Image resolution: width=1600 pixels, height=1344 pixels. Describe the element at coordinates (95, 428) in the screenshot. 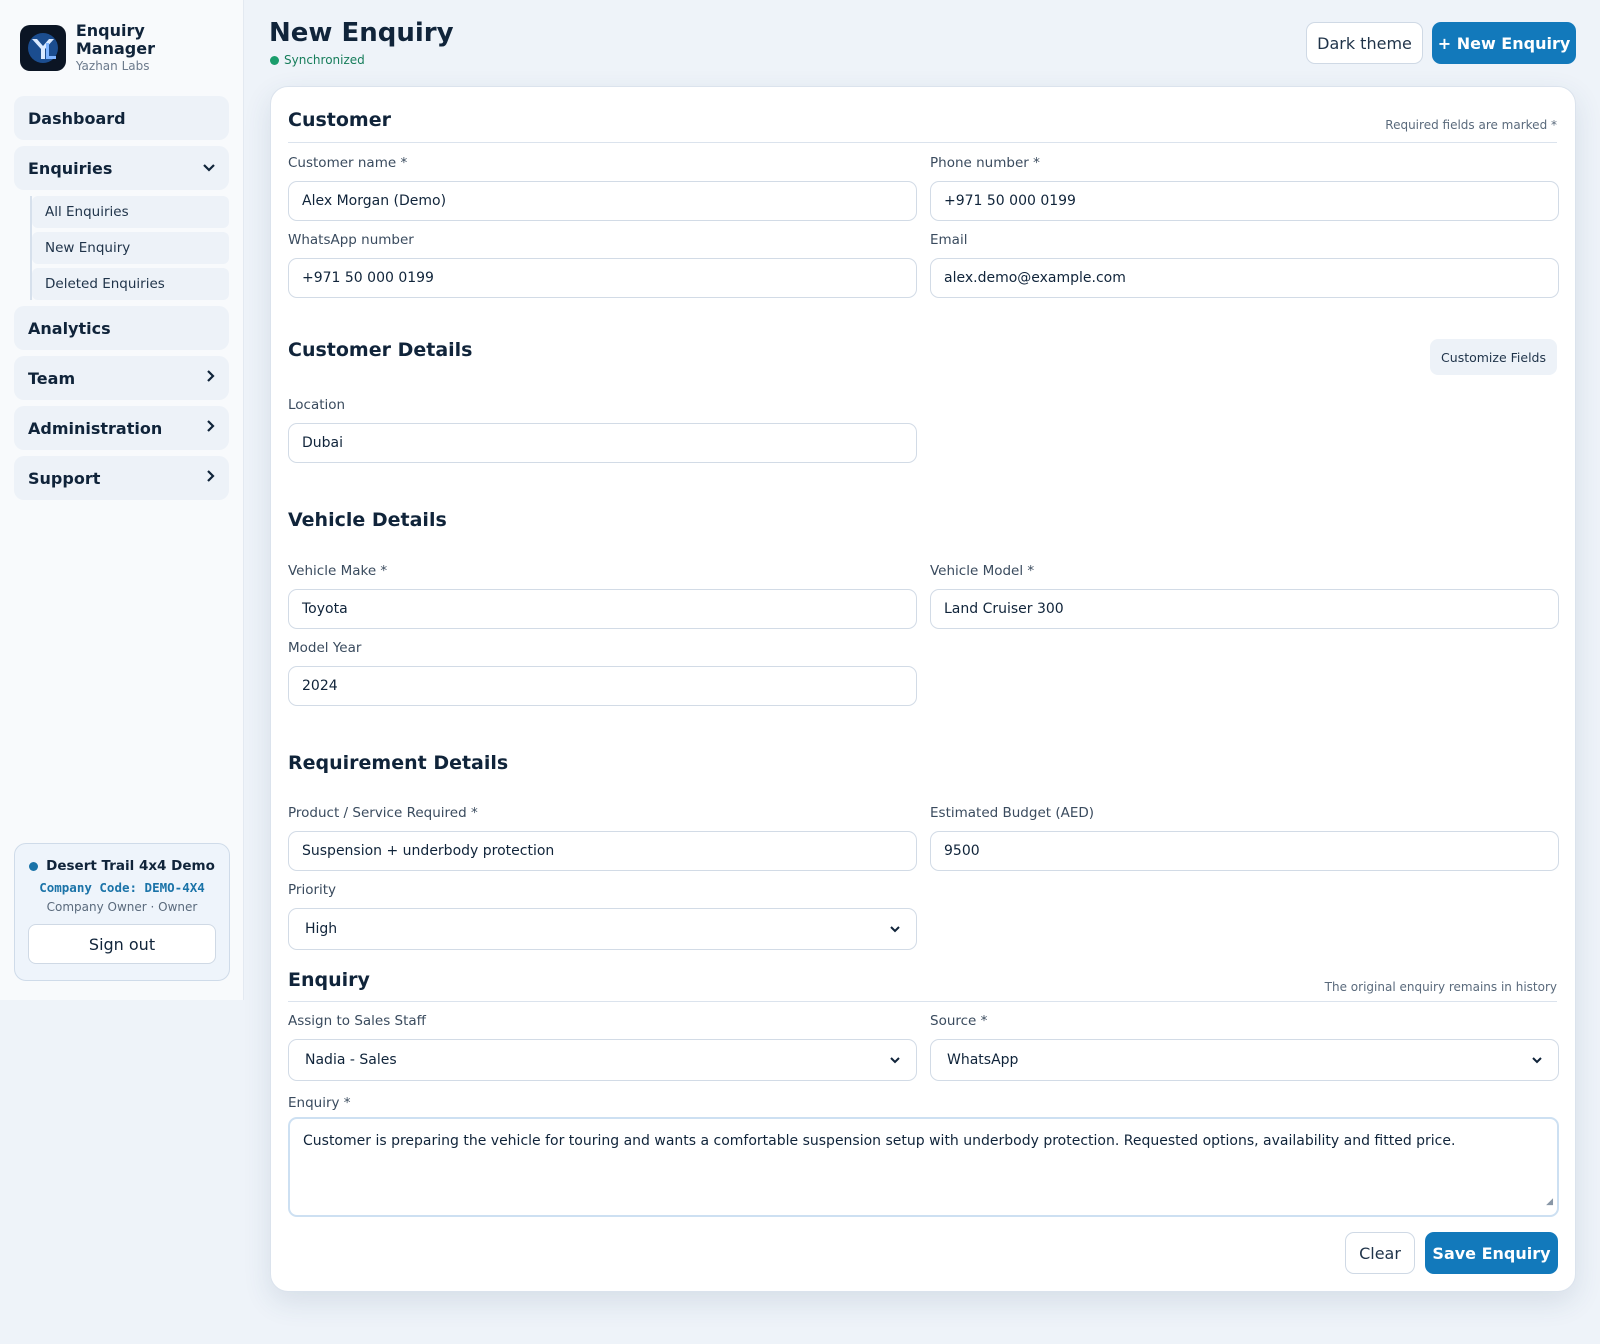

I see `sidebar-item-label: Administration` at that location.